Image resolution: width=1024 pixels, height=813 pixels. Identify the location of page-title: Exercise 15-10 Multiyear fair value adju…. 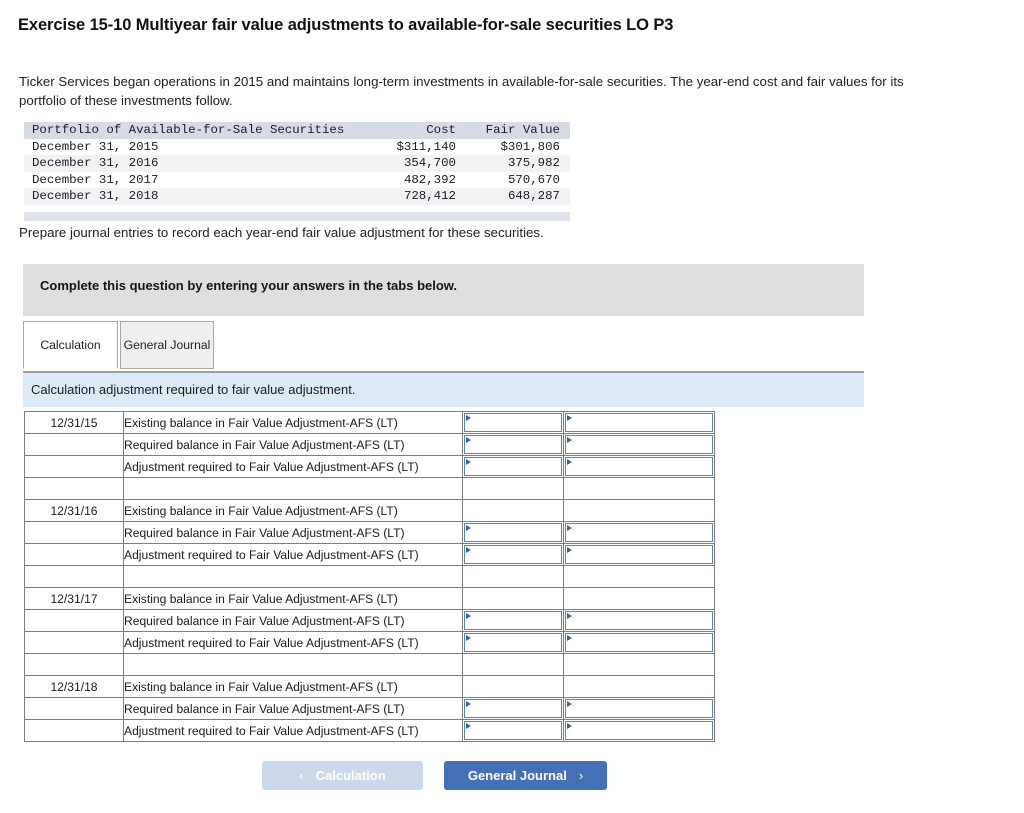
(346, 25).